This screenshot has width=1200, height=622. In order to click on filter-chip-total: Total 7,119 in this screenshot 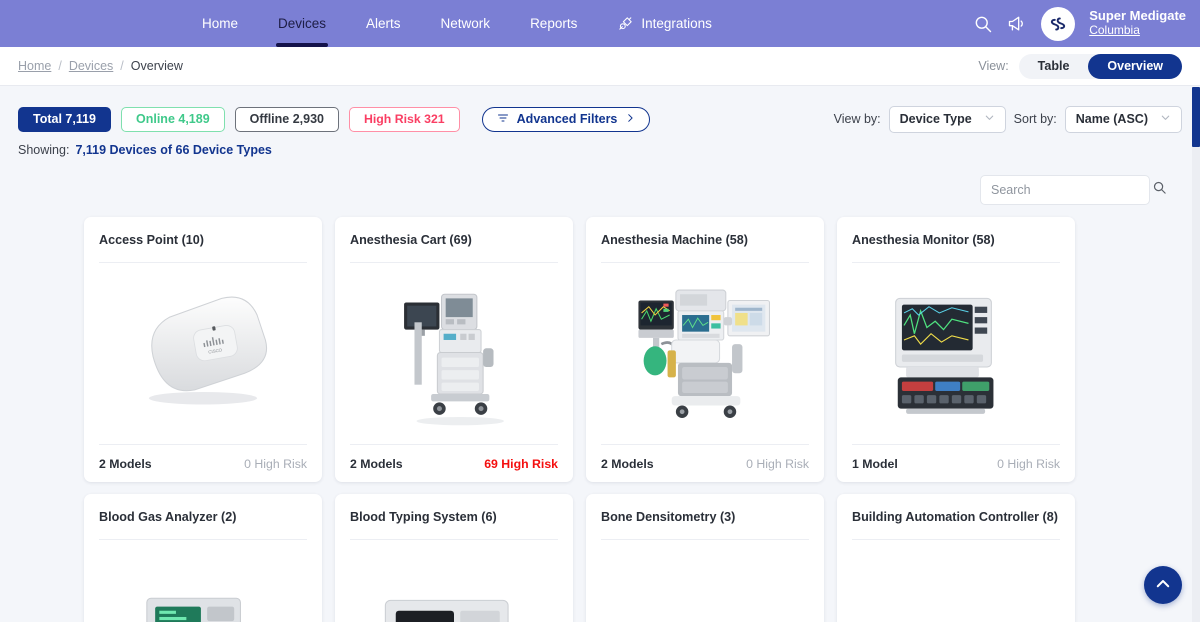, I will do `click(64, 119)`.